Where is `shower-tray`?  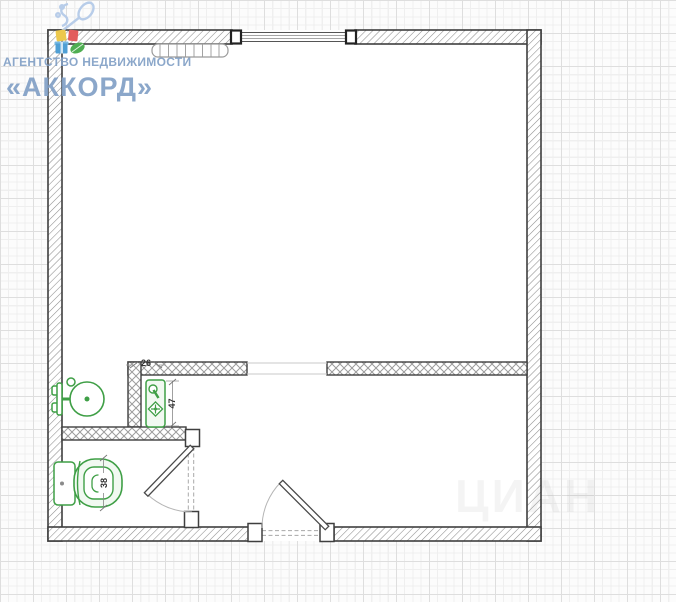
shower-tray is located at coordinates (155, 403).